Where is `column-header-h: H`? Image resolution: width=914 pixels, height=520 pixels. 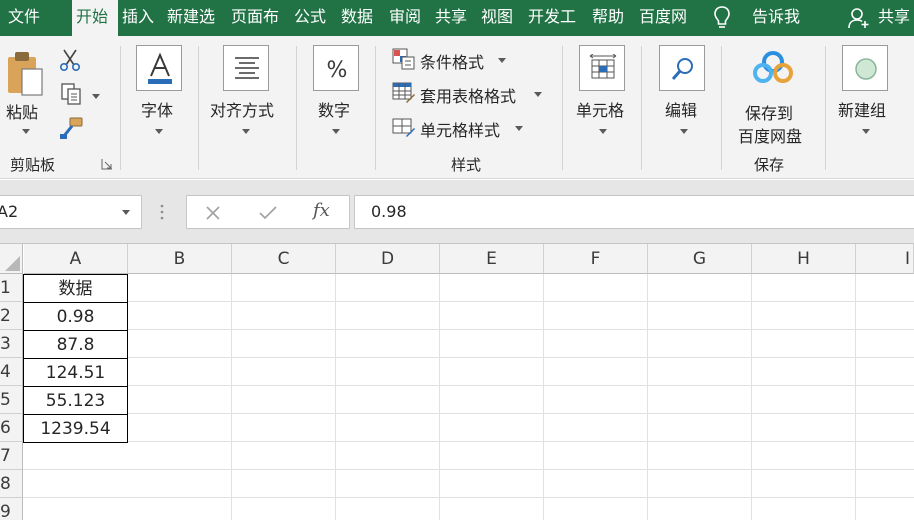
column-header-h: H is located at coordinates (804, 259).